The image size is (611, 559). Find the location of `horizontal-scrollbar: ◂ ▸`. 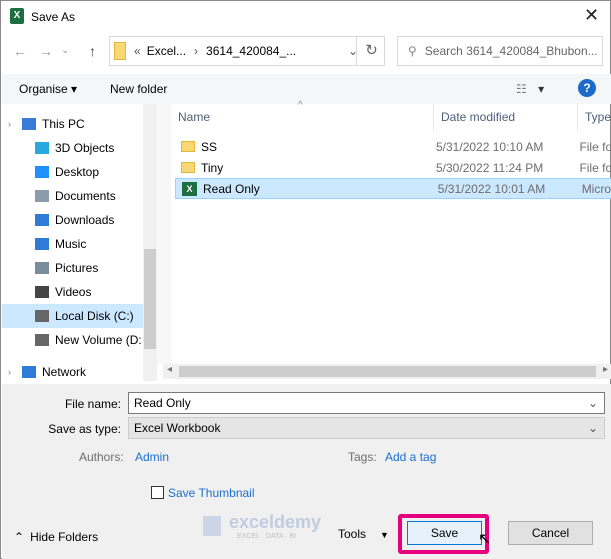

horizontal-scrollbar: ◂ ▸ is located at coordinates (387, 371).